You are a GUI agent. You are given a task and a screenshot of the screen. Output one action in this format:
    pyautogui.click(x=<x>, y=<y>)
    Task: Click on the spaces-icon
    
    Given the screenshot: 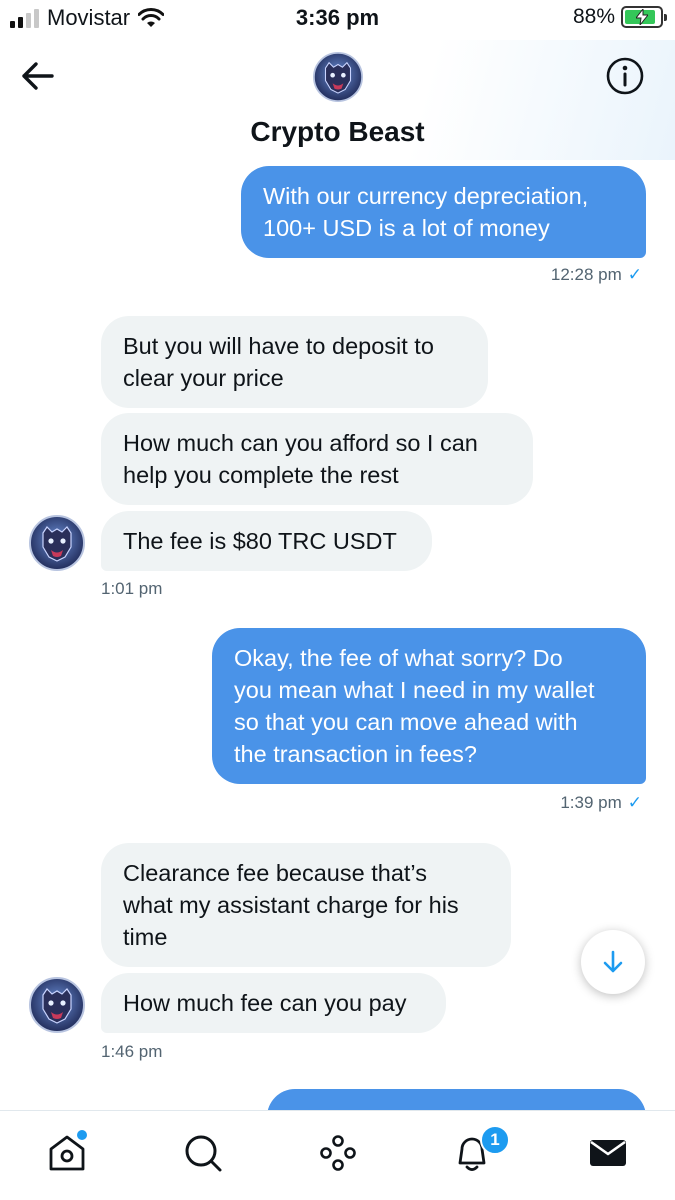 What is the action you would take?
    pyautogui.click(x=338, y=1153)
    